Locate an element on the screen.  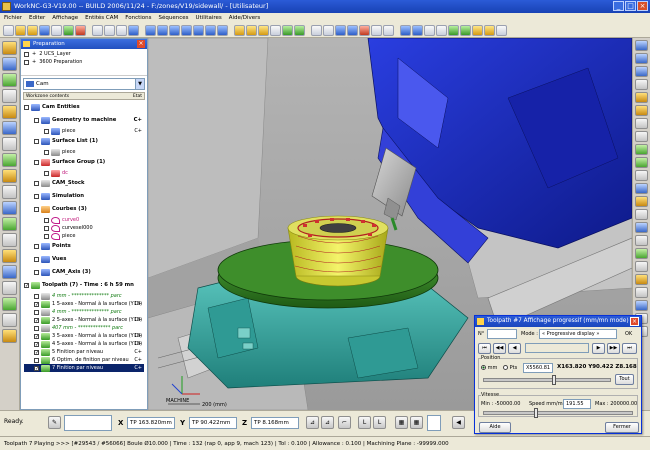
position-slider-thumb is located at coordinates (554, 380).